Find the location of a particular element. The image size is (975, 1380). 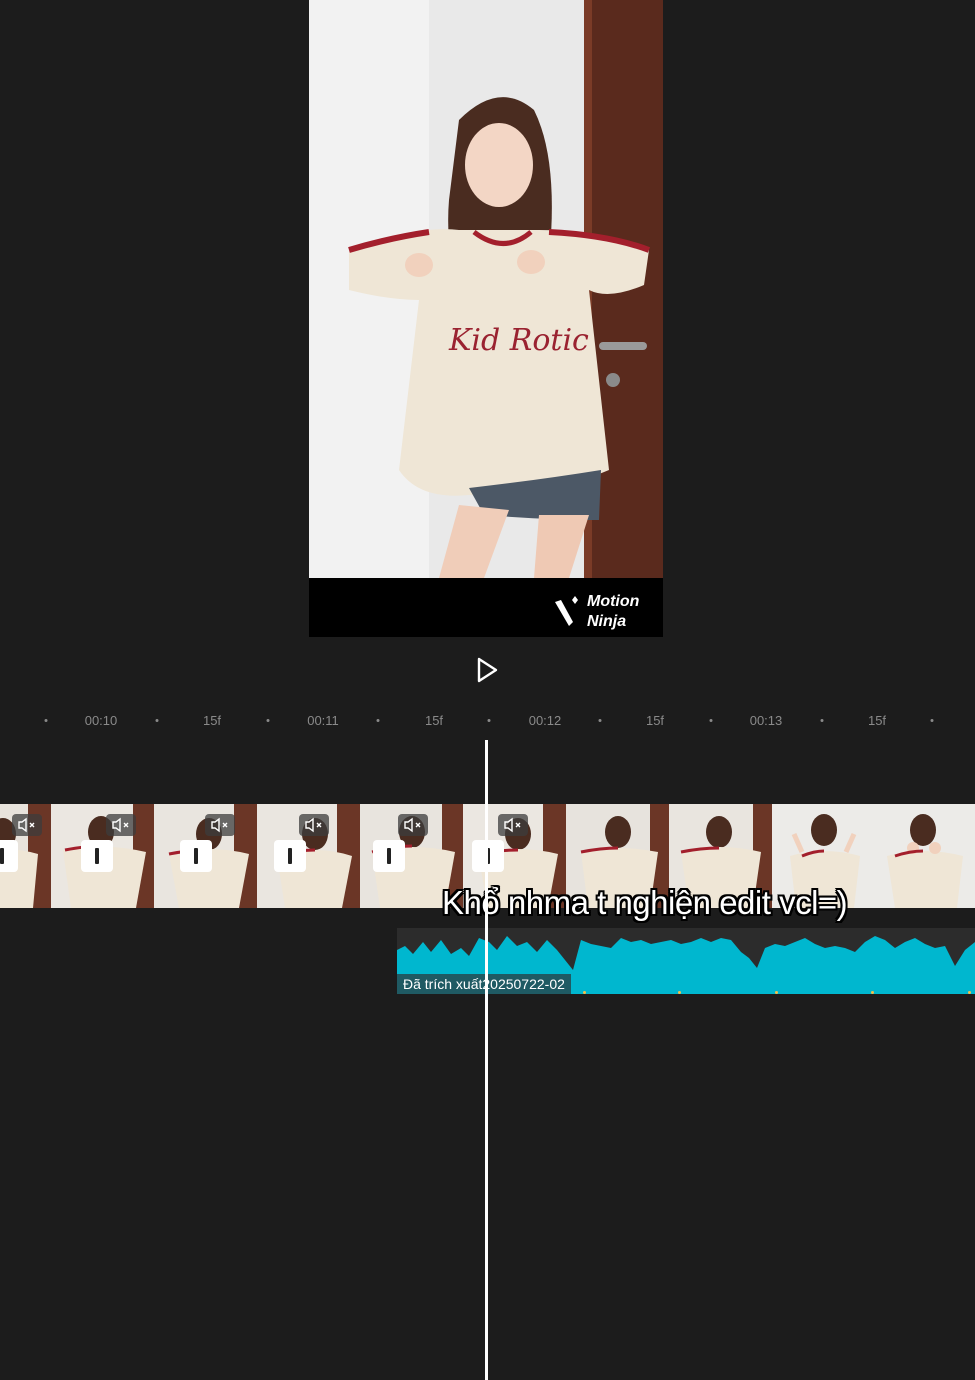

ruler-label: 00:11 is located at coordinates (323, 720).